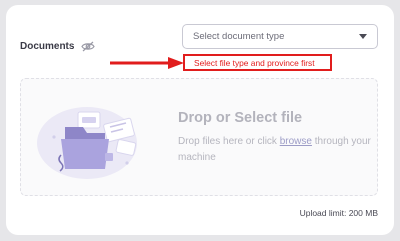  What do you see at coordinates (147, 63) in the screenshot?
I see `pointer-arrow` at bounding box center [147, 63].